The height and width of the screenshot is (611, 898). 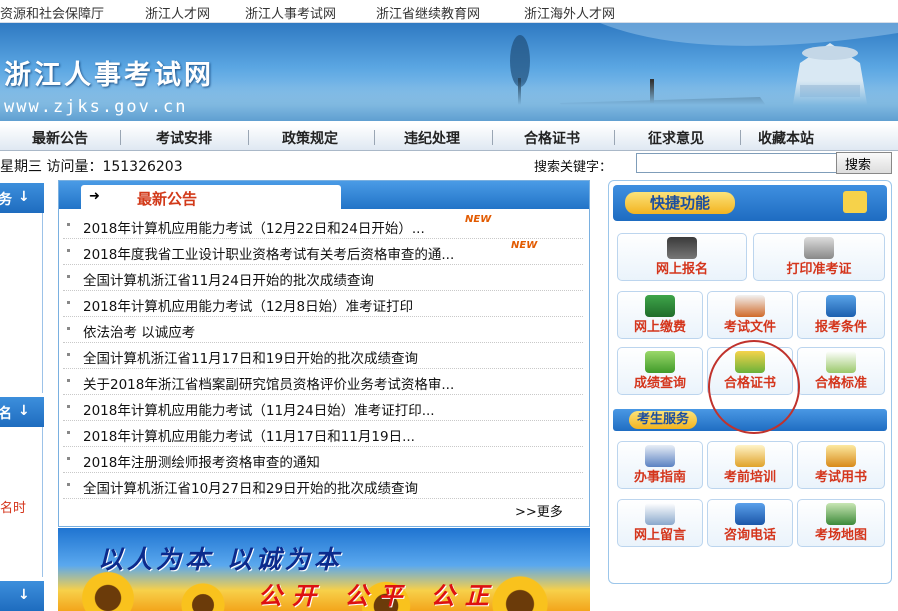 I want to click on left-sidebar: 务 ↓ 名 ↓ 名时 ↓, so click(x=22, y=397).